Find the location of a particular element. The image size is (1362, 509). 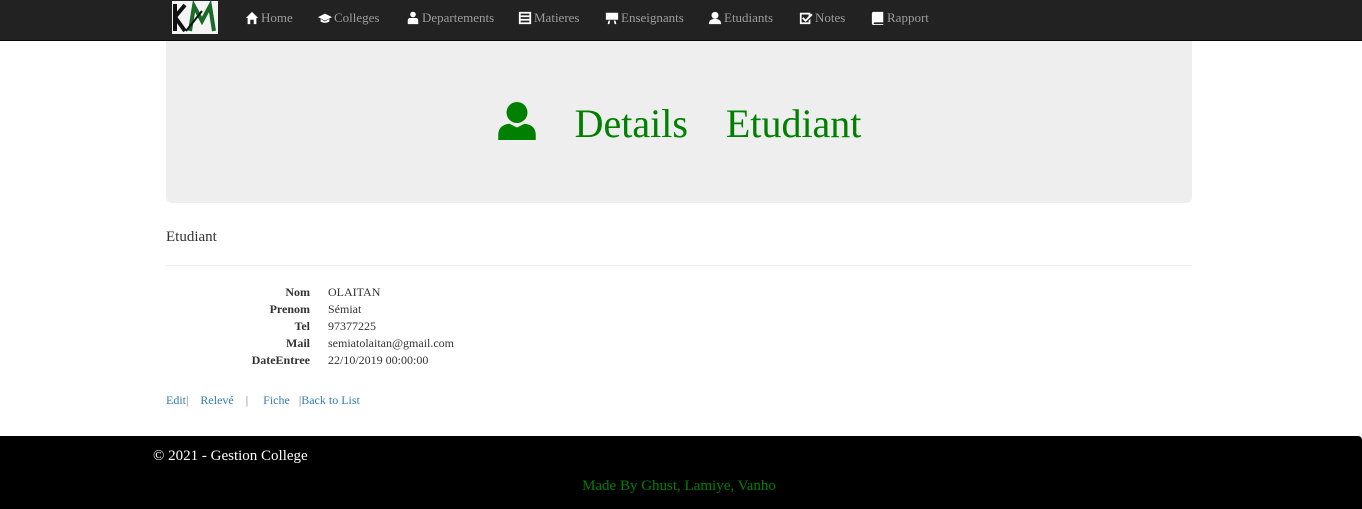

home-icon is located at coordinates (252, 18).